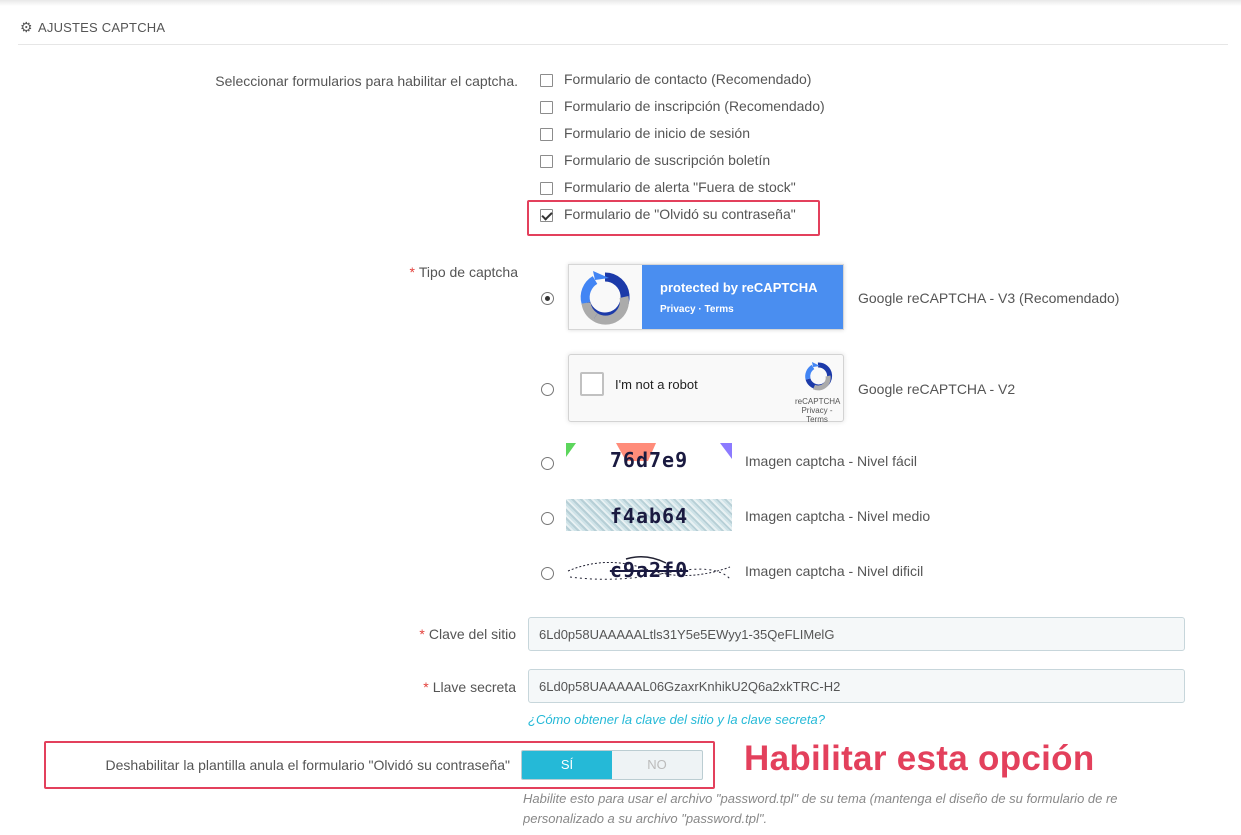 This screenshot has height=835, width=1241. Describe the element at coordinates (605, 297) in the screenshot. I see `recaptcha-logo-icon` at that location.